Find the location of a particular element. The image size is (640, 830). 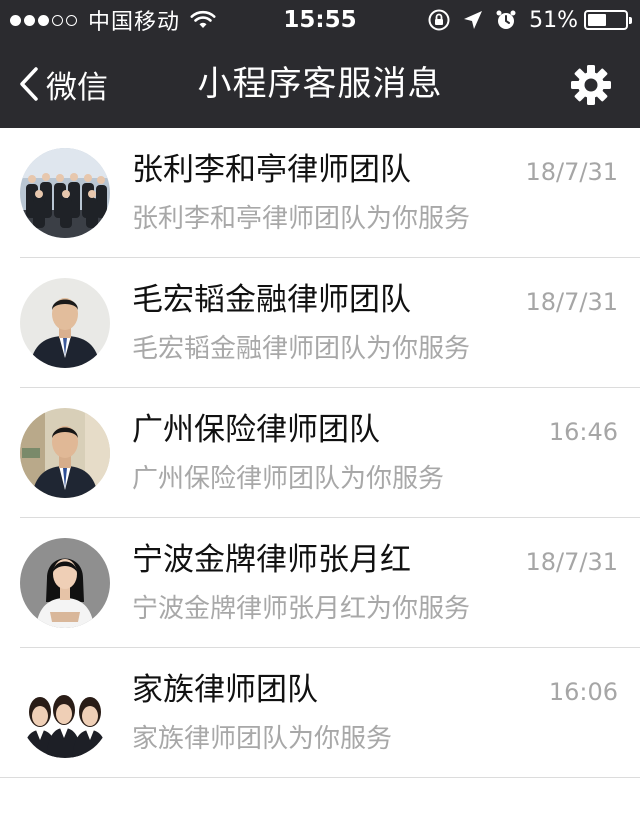

conversation-time: 16:06 is located at coordinates (583, 692).